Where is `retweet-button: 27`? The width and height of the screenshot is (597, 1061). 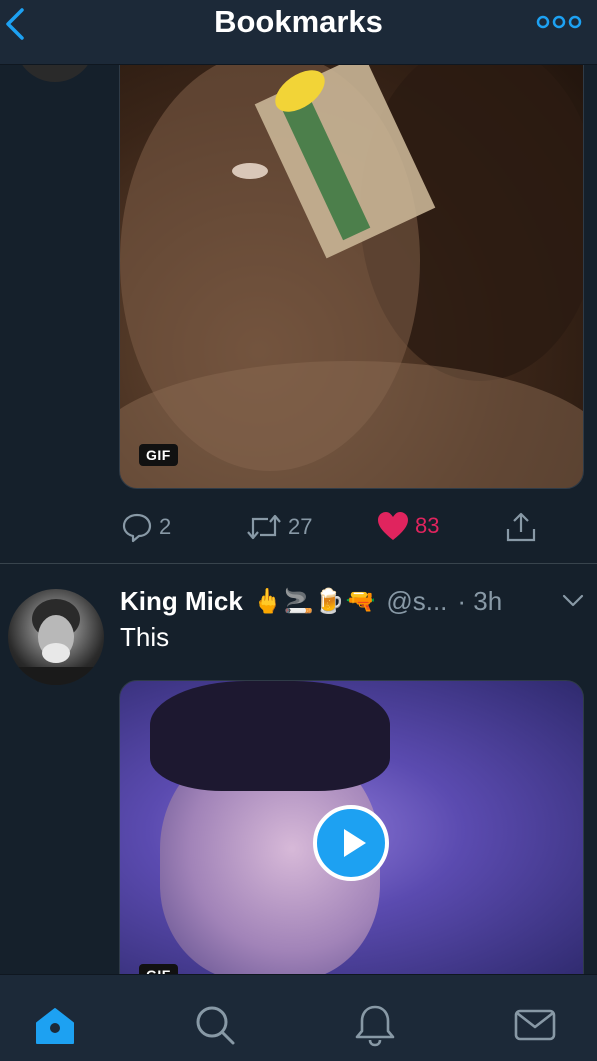 retweet-button: 27 is located at coordinates (279, 527).